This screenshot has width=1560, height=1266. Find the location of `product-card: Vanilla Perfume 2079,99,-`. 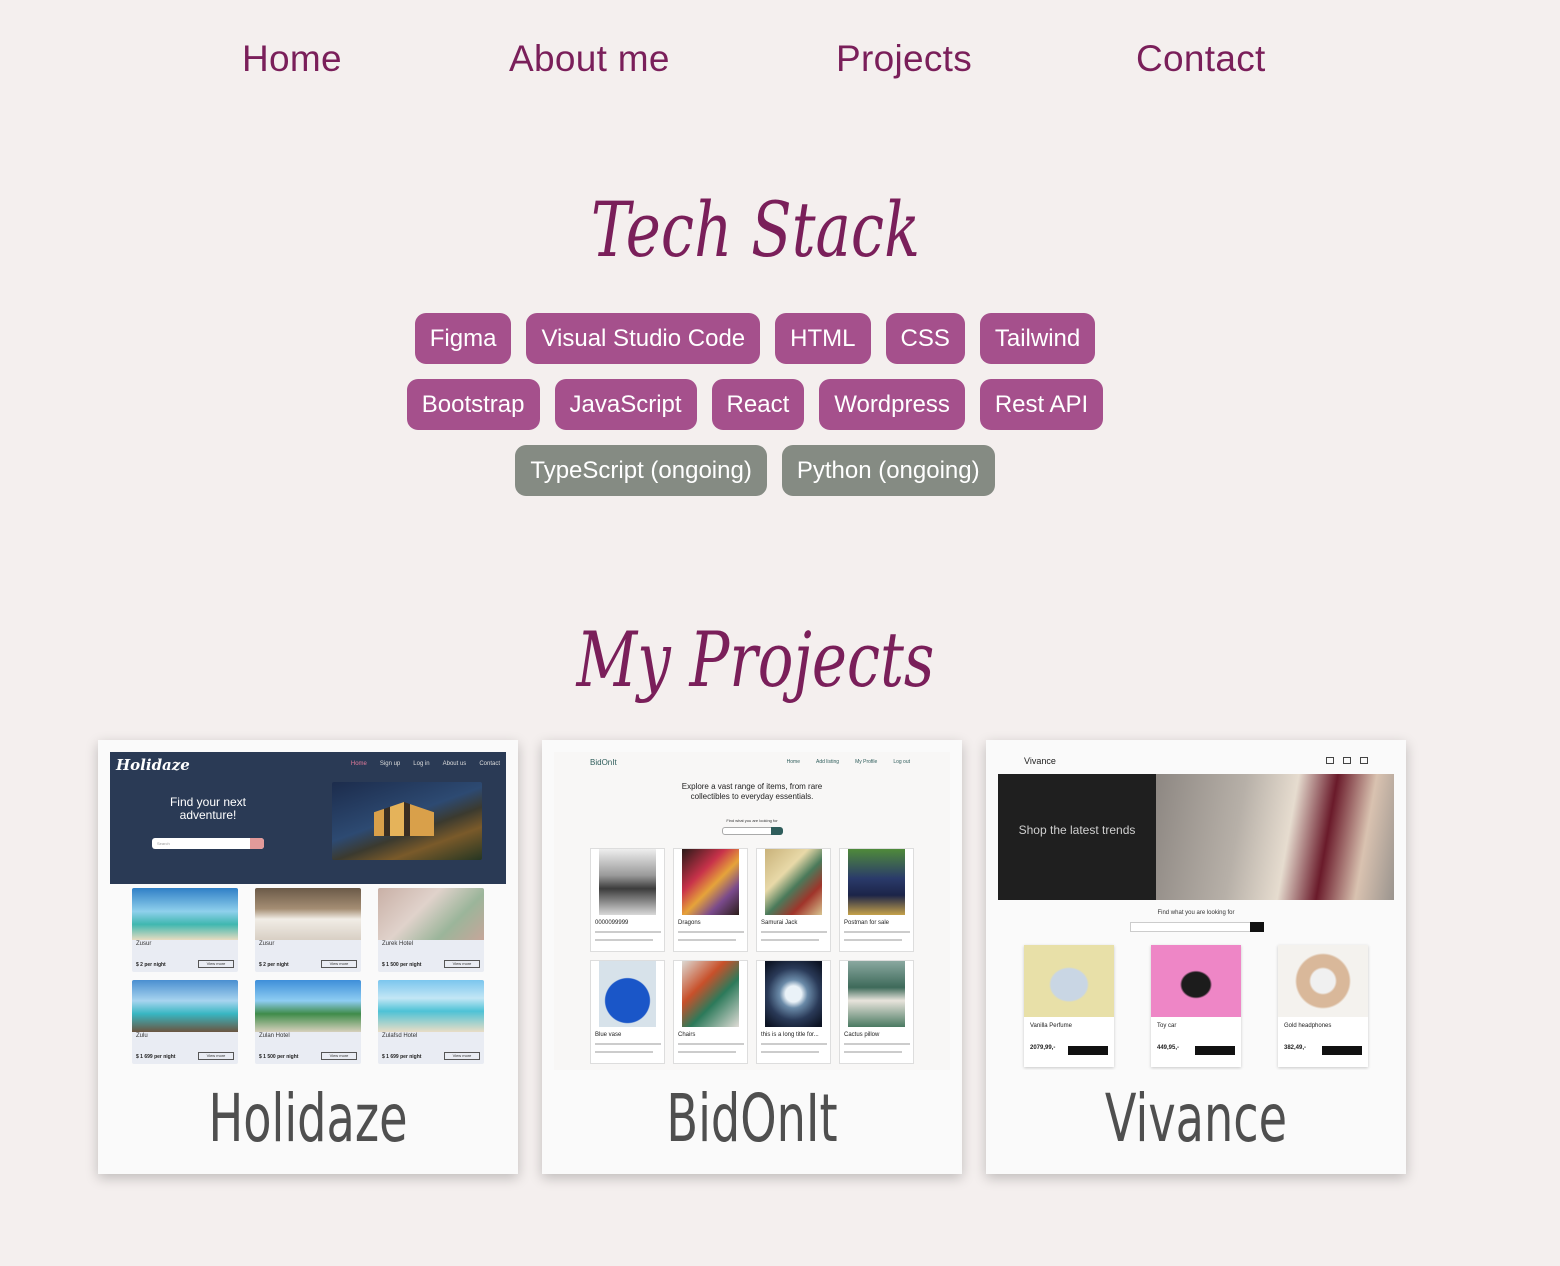

product-card: Vanilla Perfume 2079,99,- is located at coordinates (1069, 1006).